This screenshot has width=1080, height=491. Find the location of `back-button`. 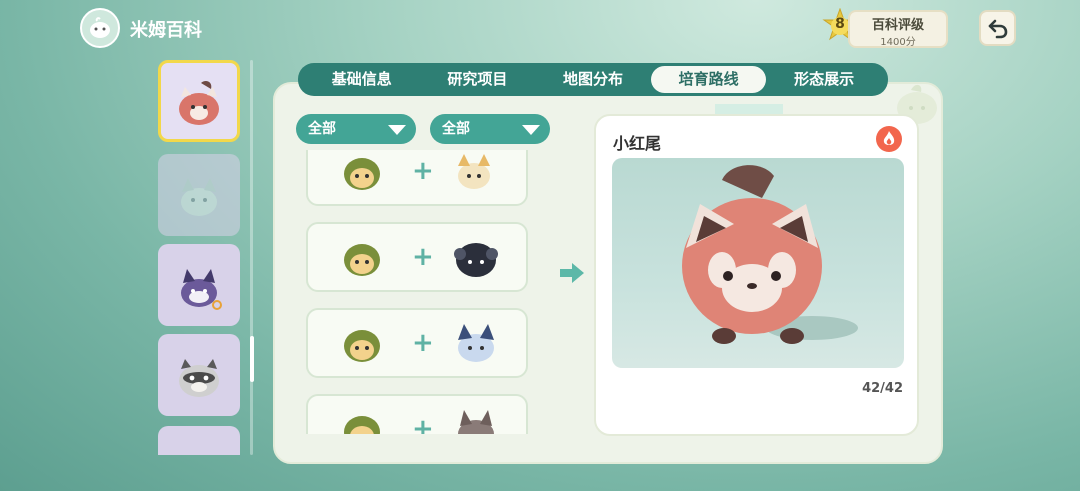

back-button is located at coordinates (997, 28).